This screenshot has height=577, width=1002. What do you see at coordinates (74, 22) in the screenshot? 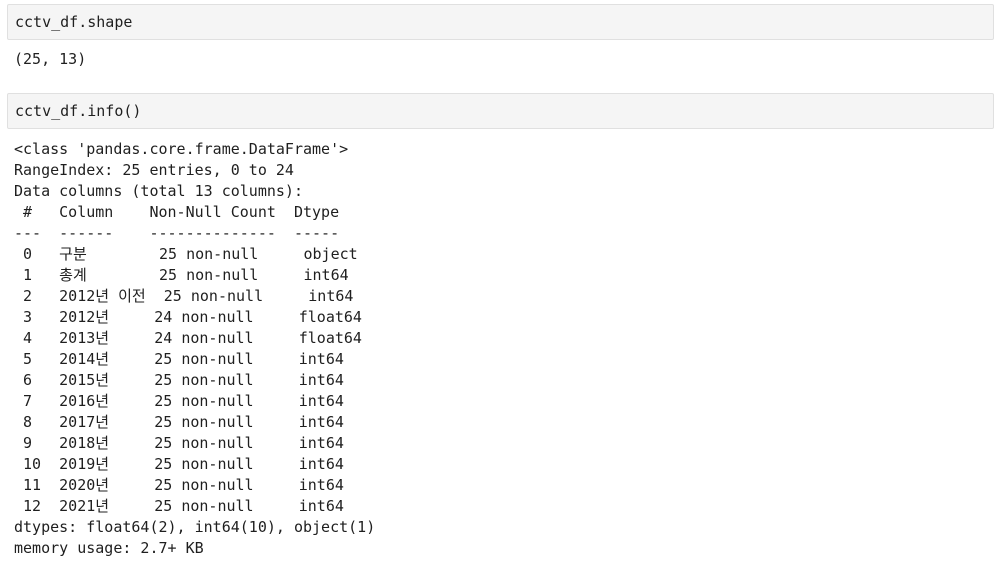
I see `code-text: cctv_df.shape` at bounding box center [74, 22].